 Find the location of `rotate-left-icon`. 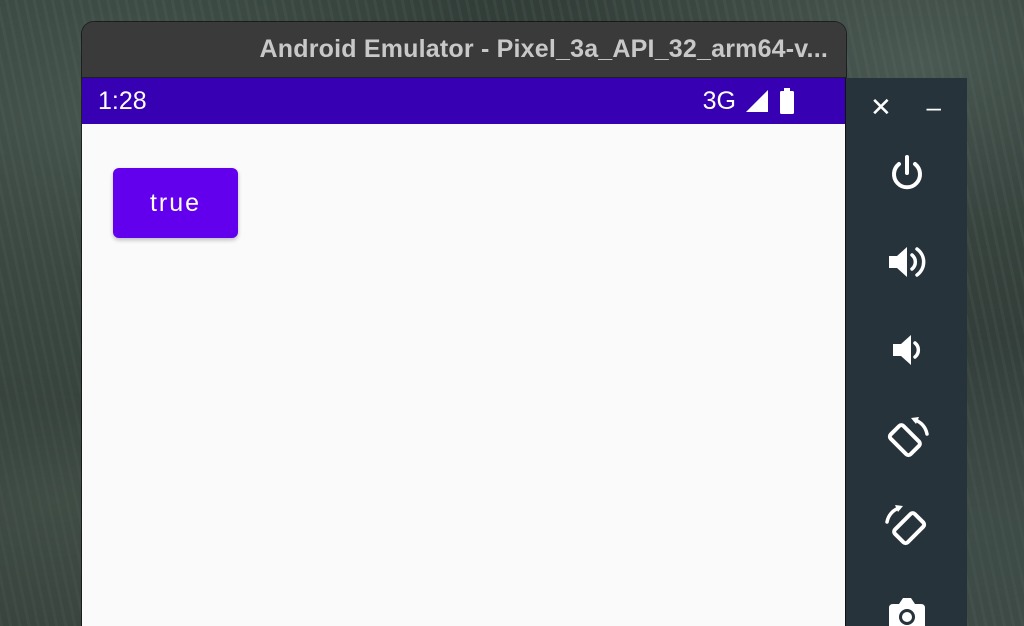

rotate-left-icon is located at coordinates (908, 437).